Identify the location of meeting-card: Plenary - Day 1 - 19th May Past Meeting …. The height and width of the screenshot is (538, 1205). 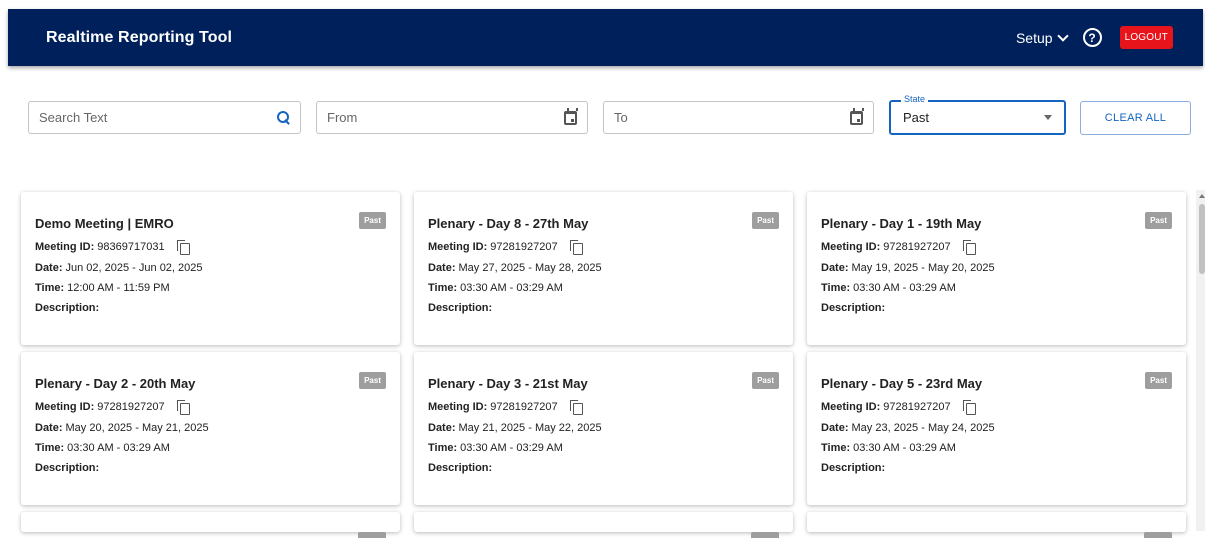
(996, 268).